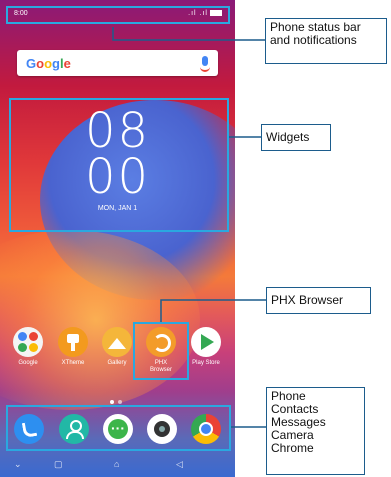  I want to click on callout-text: Chrome, so click(292, 448).